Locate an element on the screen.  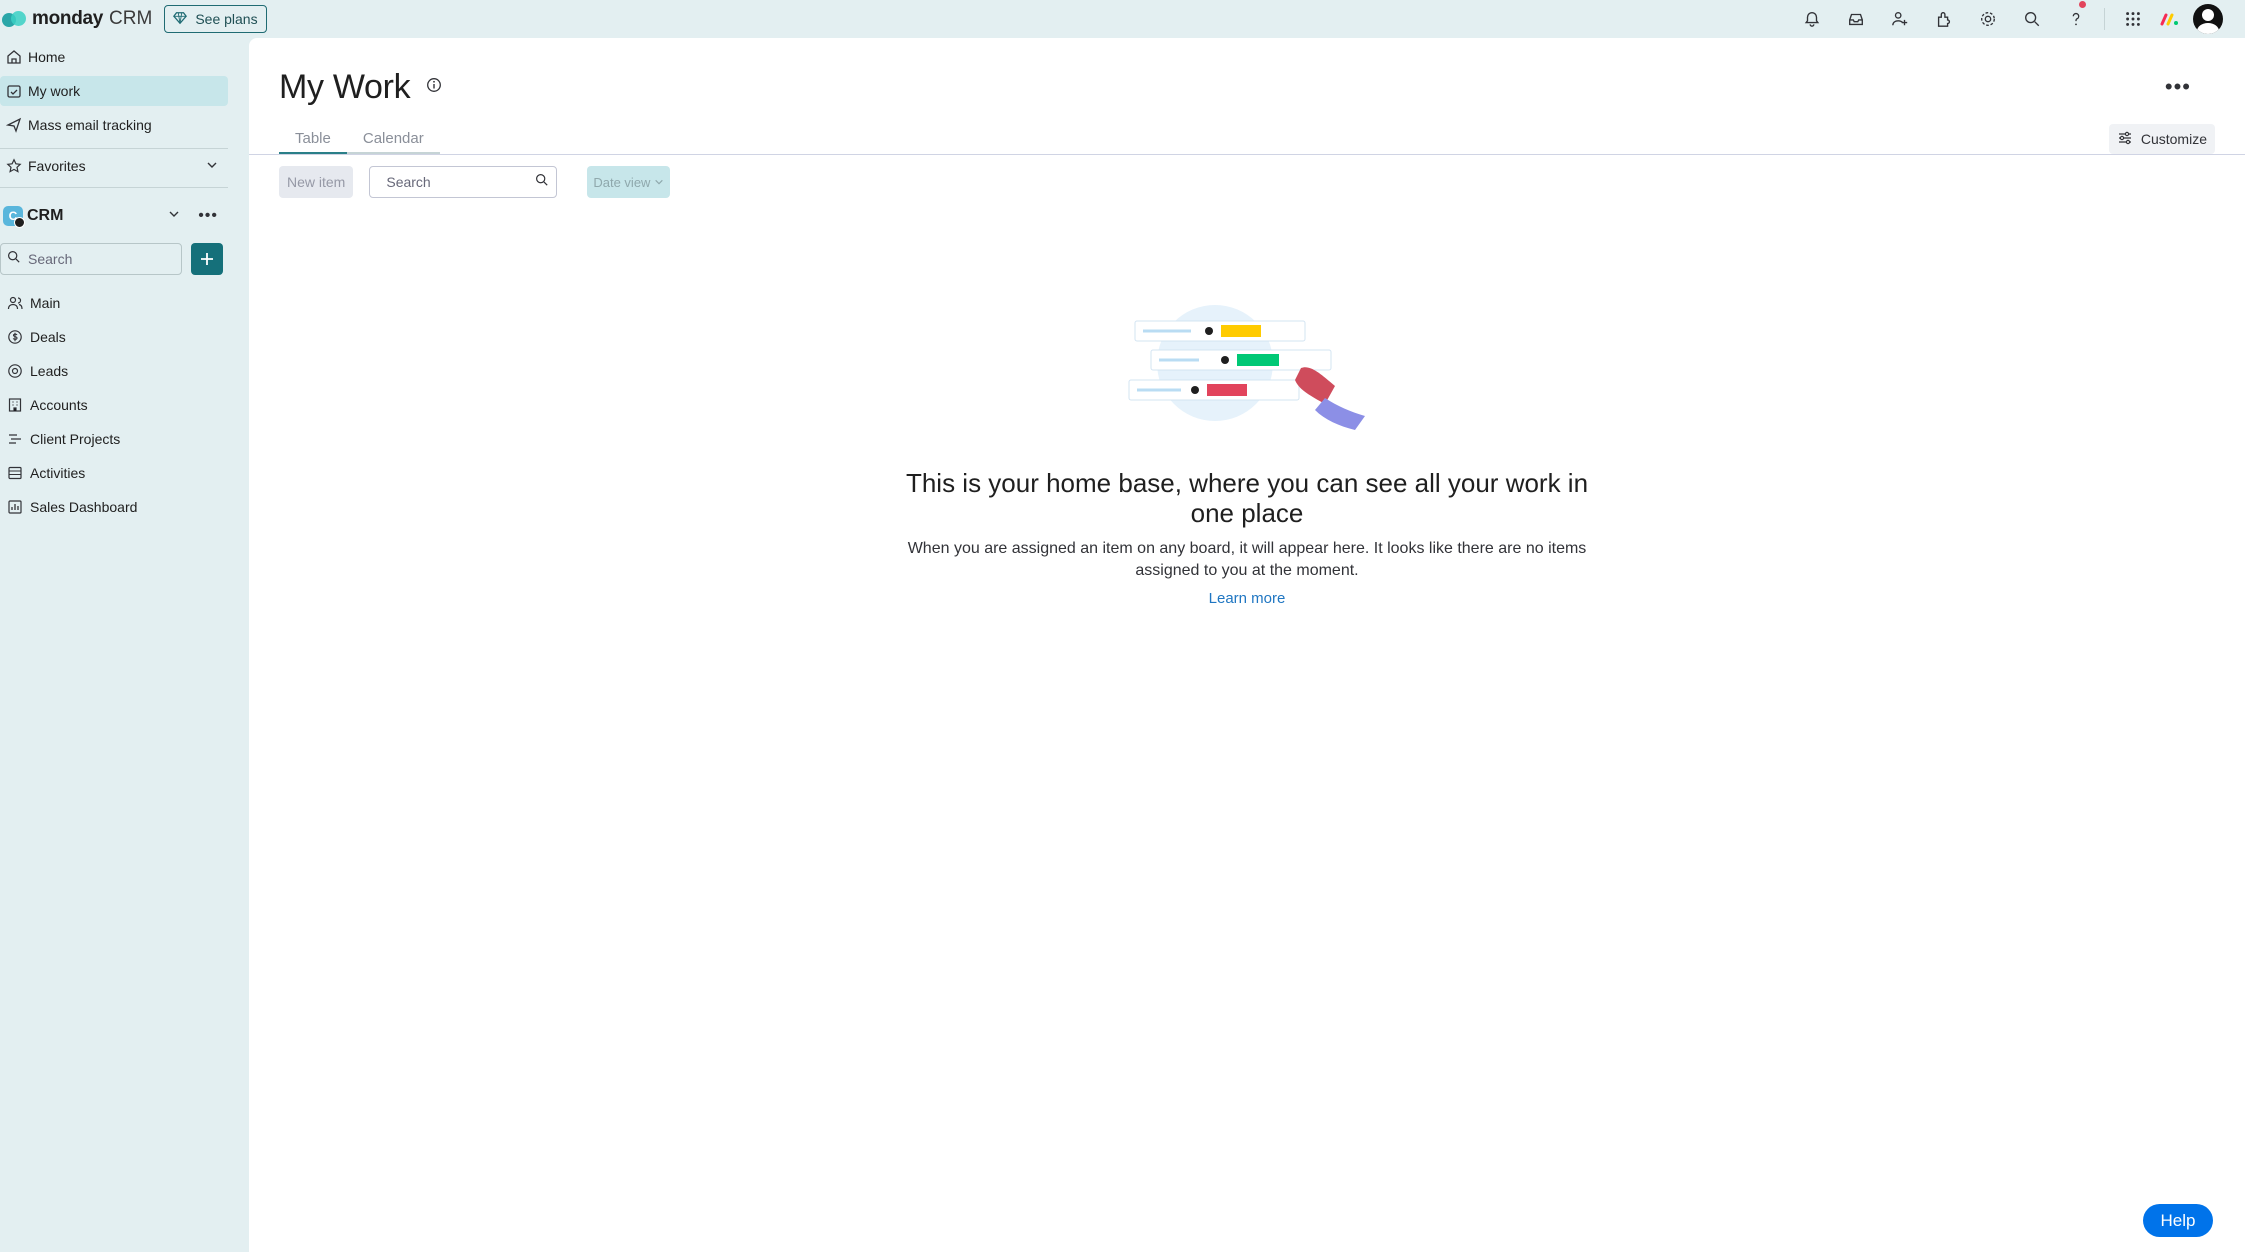
topbar-actions is located at coordinates (2017, 19).